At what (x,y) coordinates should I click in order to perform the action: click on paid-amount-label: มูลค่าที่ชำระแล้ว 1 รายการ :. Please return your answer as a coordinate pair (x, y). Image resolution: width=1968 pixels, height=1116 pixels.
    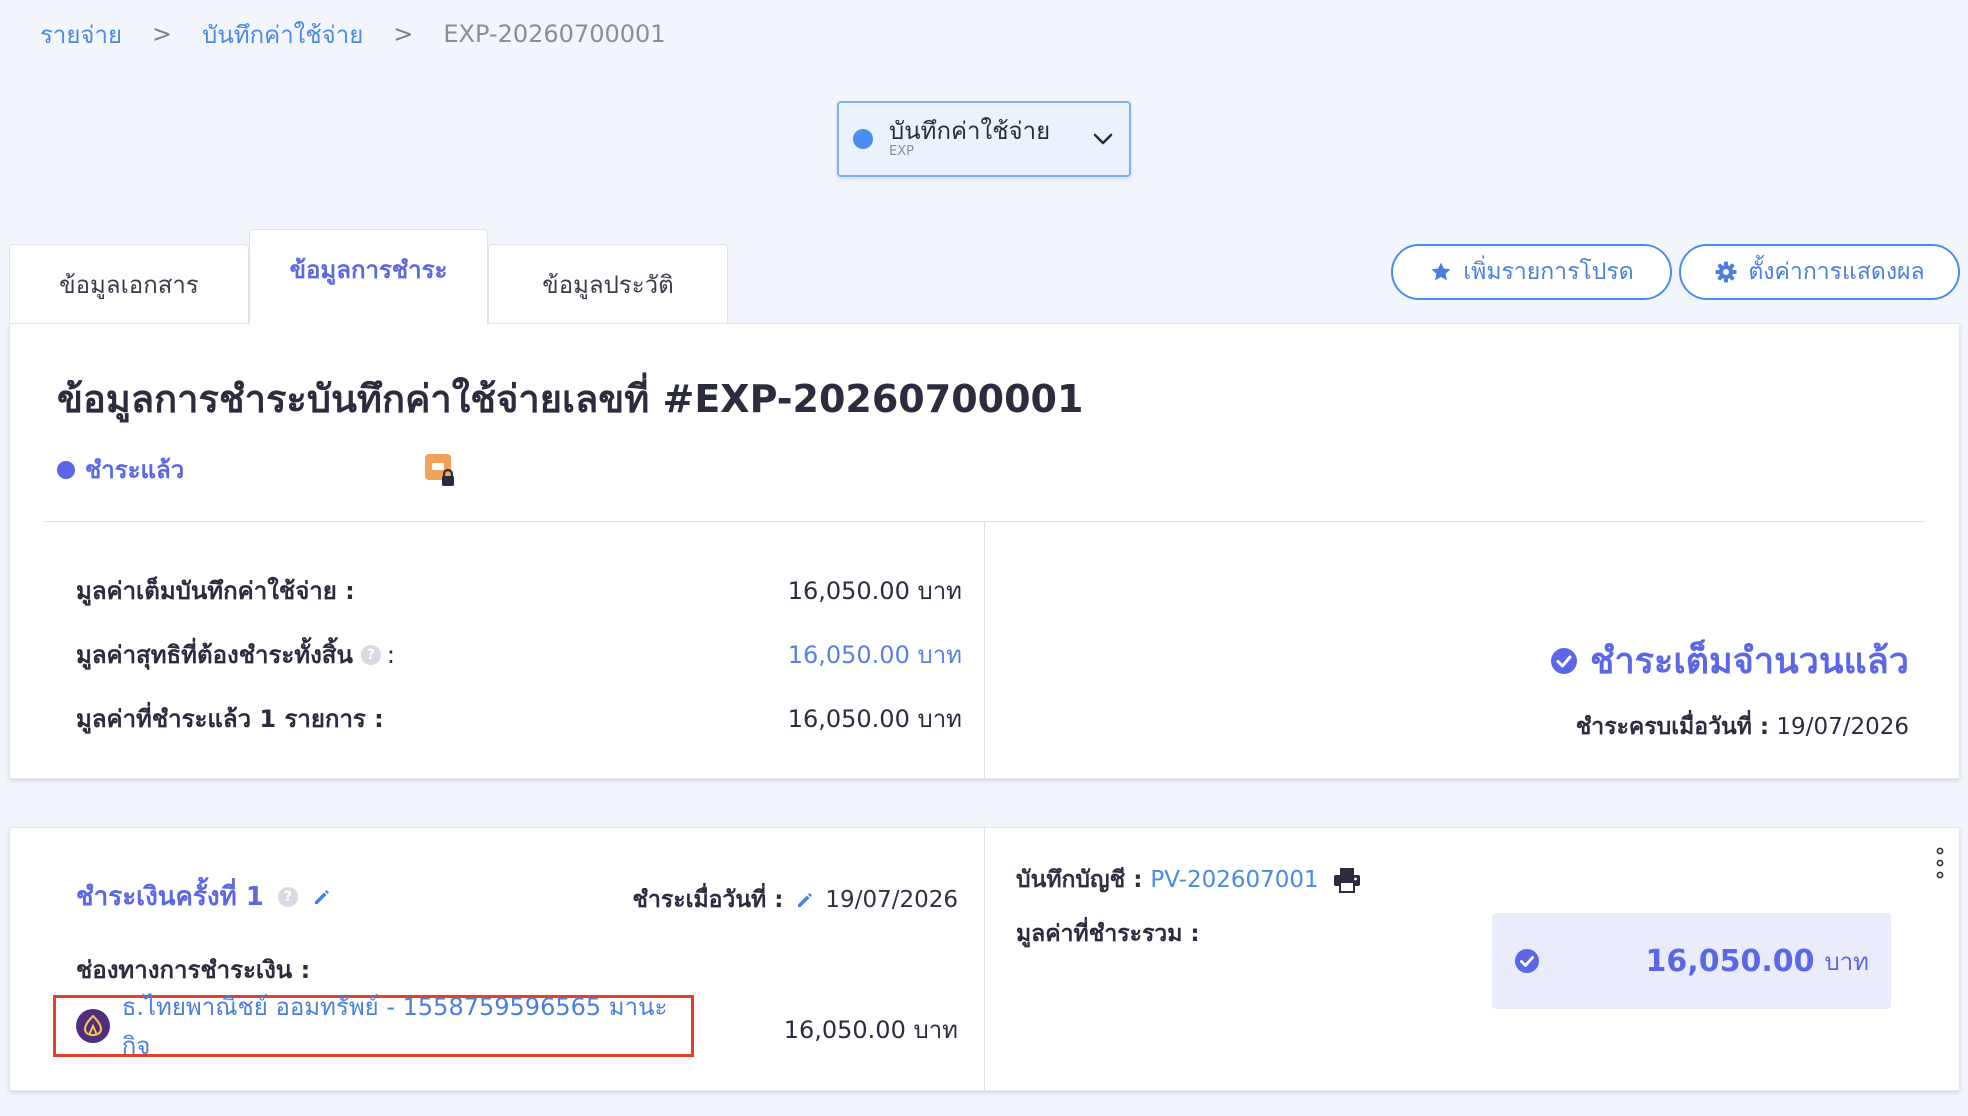
    Looking at the image, I should click on (230, 719).